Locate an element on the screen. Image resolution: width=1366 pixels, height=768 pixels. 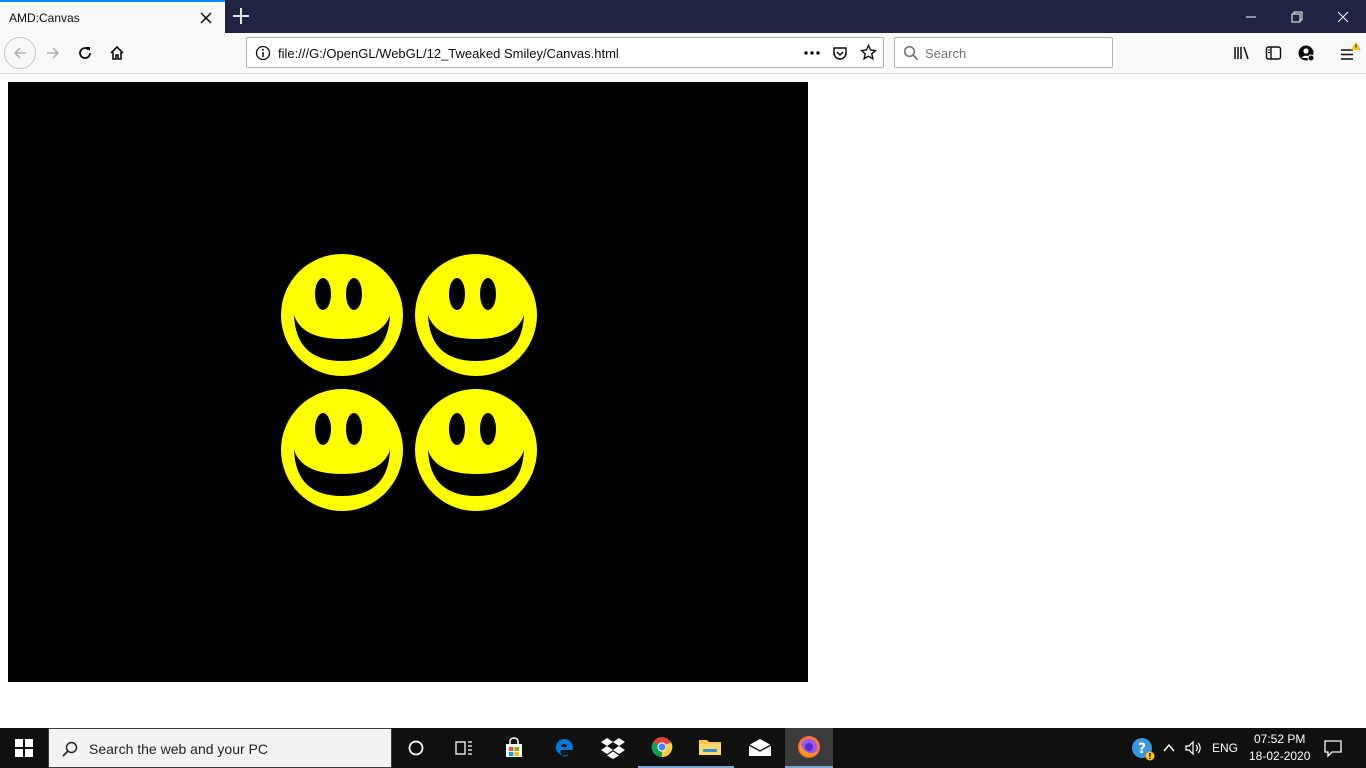
new-tab-icon is located at coordinates (241, 16).